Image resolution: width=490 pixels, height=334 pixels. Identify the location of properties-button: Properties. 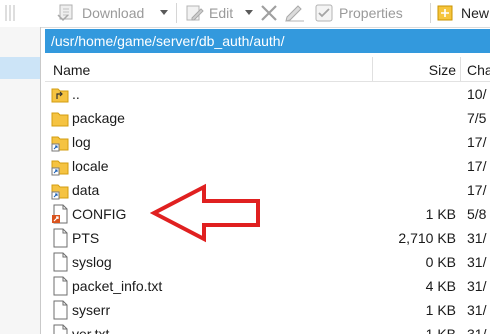
(358, 13).